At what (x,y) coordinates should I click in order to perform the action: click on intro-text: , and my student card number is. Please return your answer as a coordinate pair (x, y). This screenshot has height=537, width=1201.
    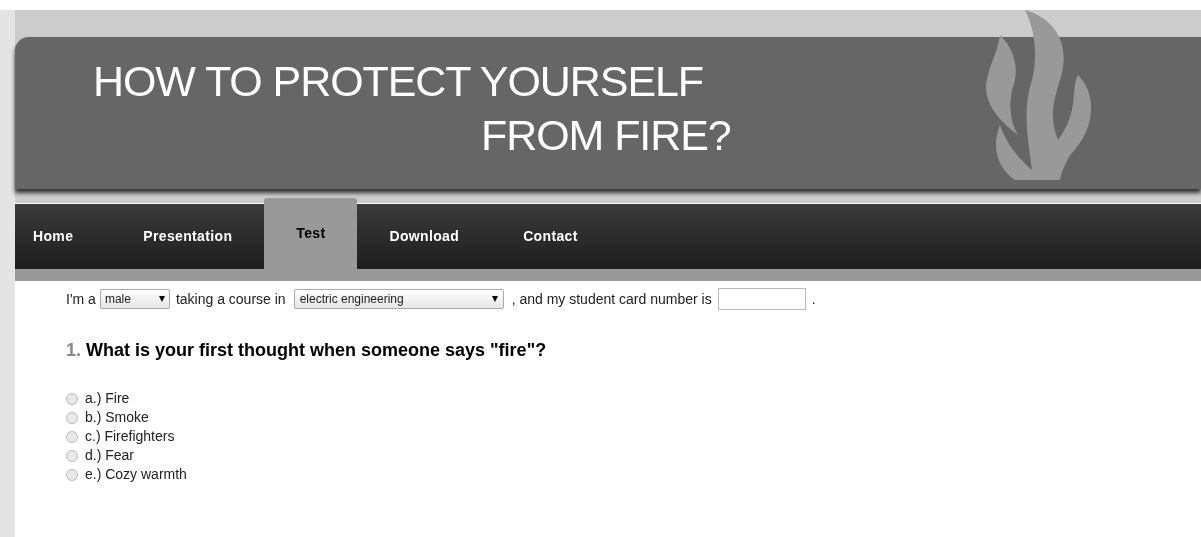
    Looking at the image, I should click on (611, 299).